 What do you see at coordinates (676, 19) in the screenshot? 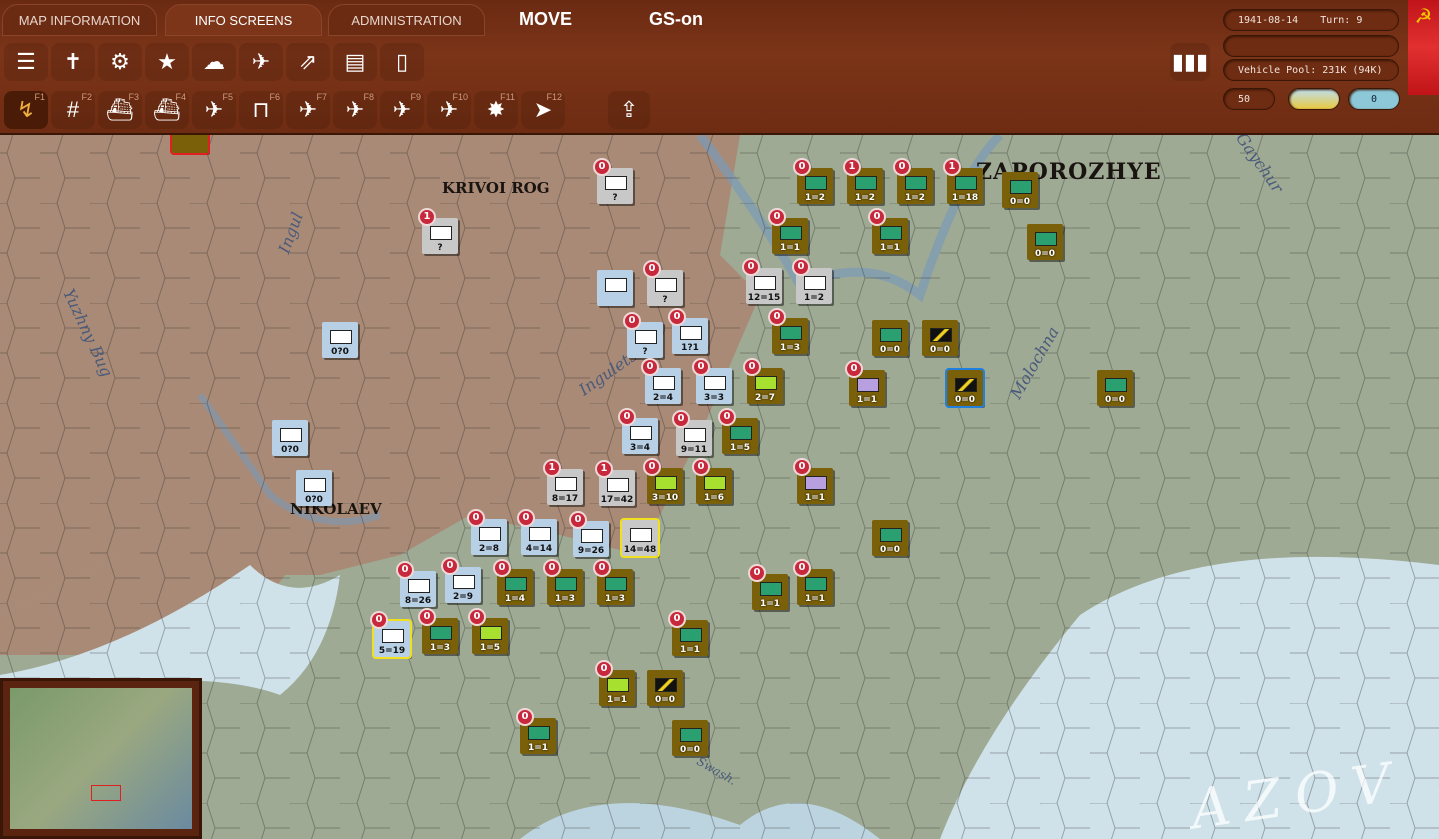
I see `gs-toggle: GS-on` at bounding box center [676, 19].